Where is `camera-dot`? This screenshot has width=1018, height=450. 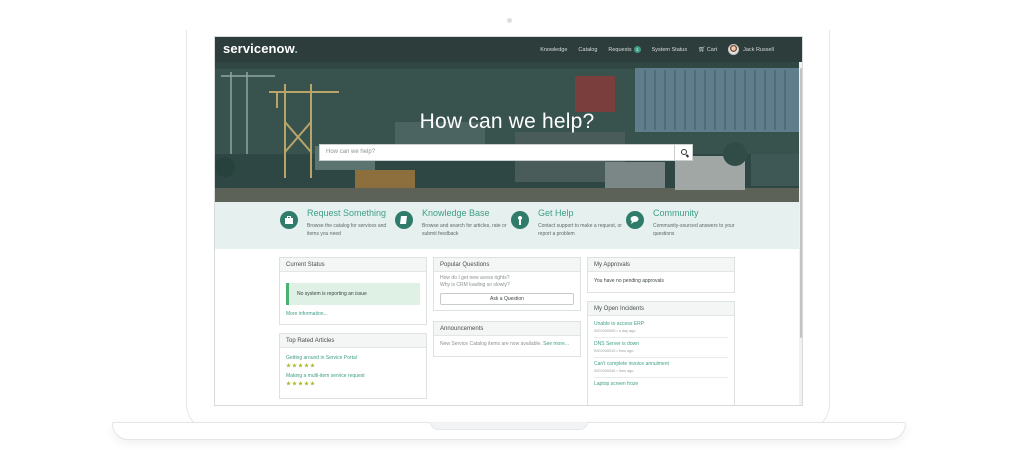 camera-dot is located at coordinates (509, 20).